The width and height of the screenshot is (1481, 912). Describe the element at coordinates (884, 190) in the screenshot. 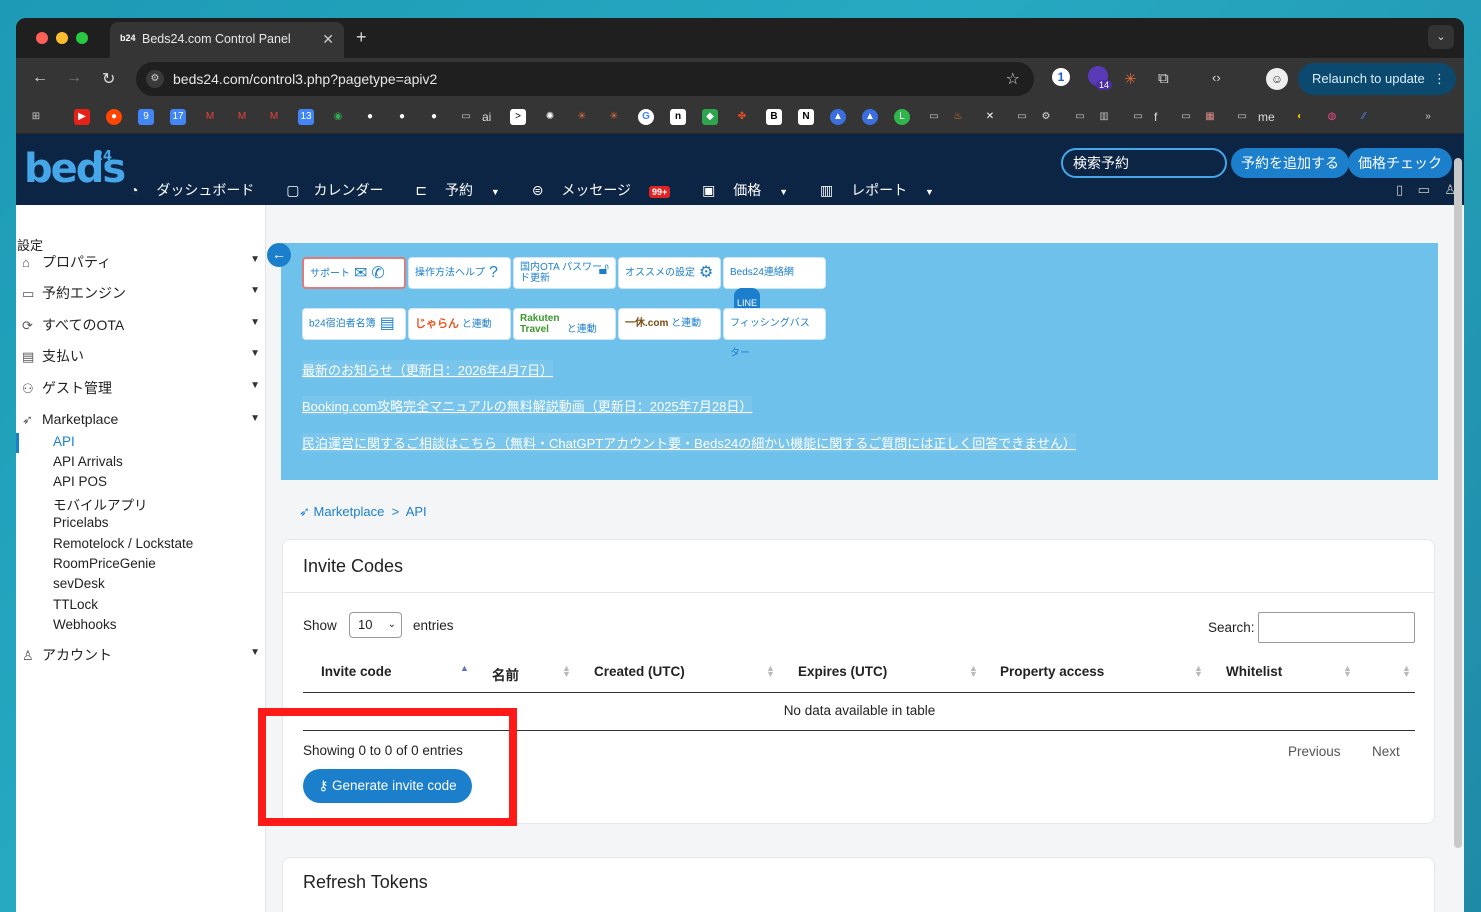

I see `nav-reports: ▥ レポート ▼` at that location.